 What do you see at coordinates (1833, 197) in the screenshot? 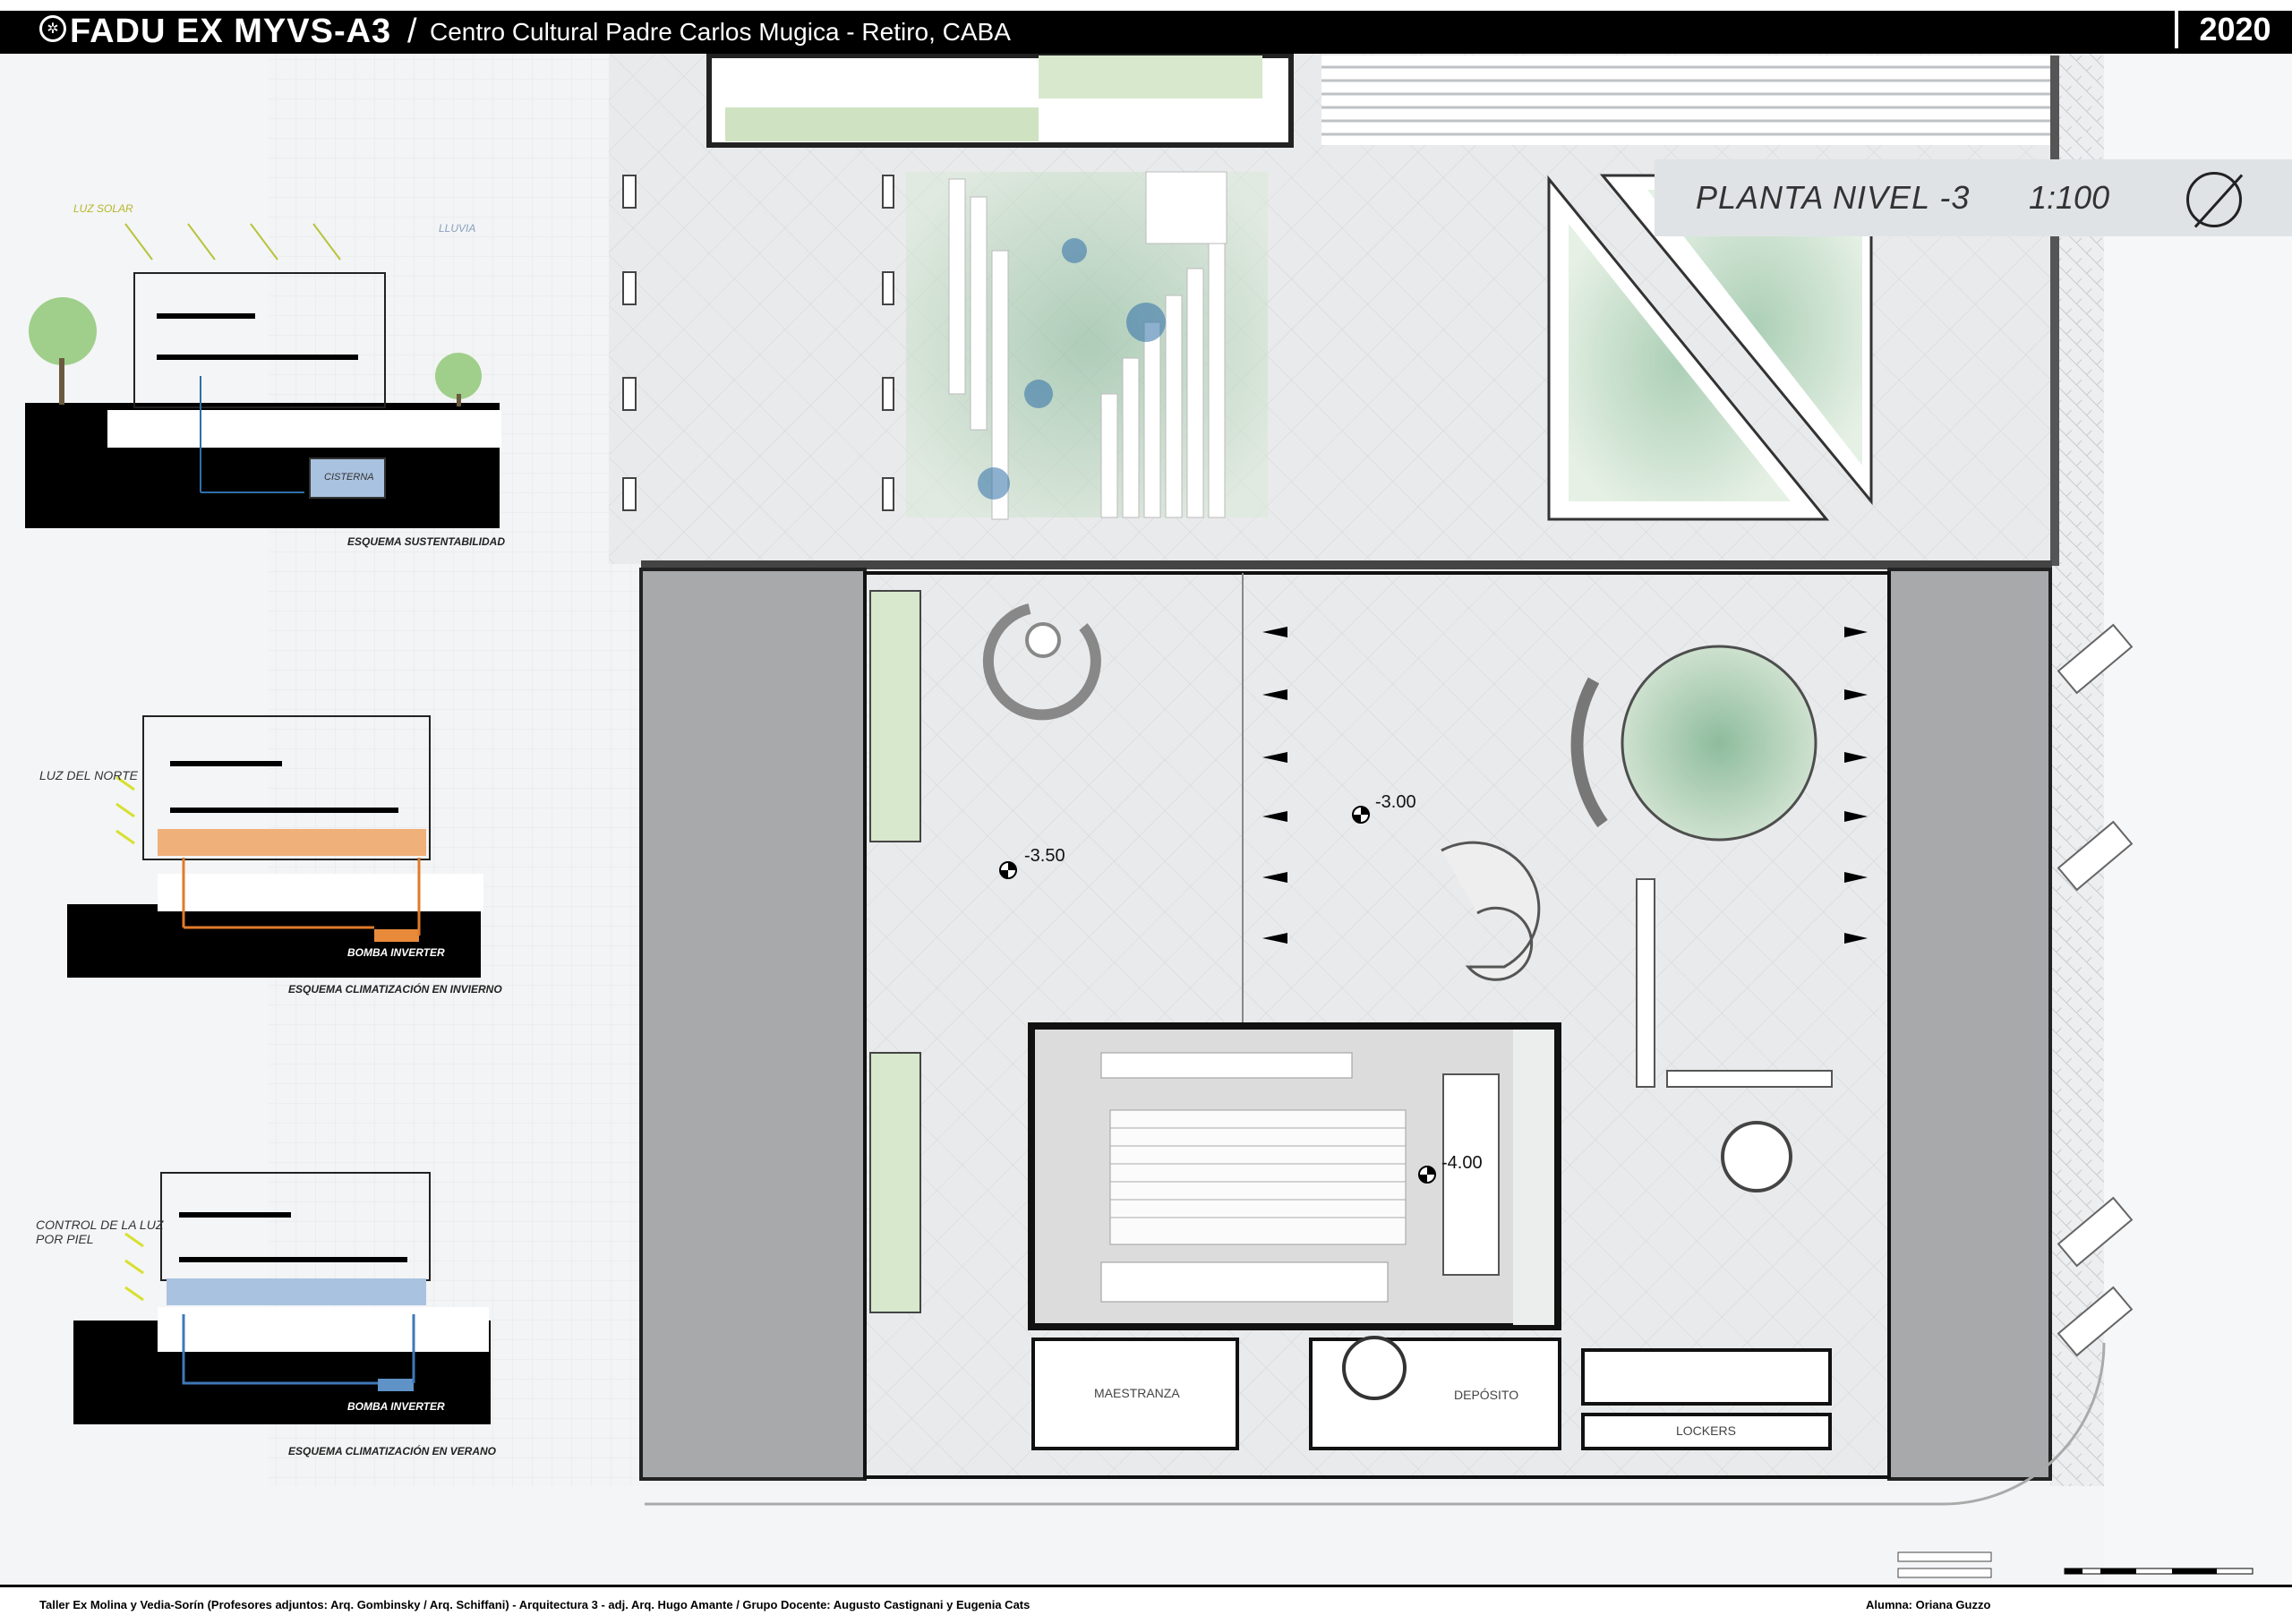
I see `plan-title: PLANTA NIVEL -3` at bounding box center [1833, 197].